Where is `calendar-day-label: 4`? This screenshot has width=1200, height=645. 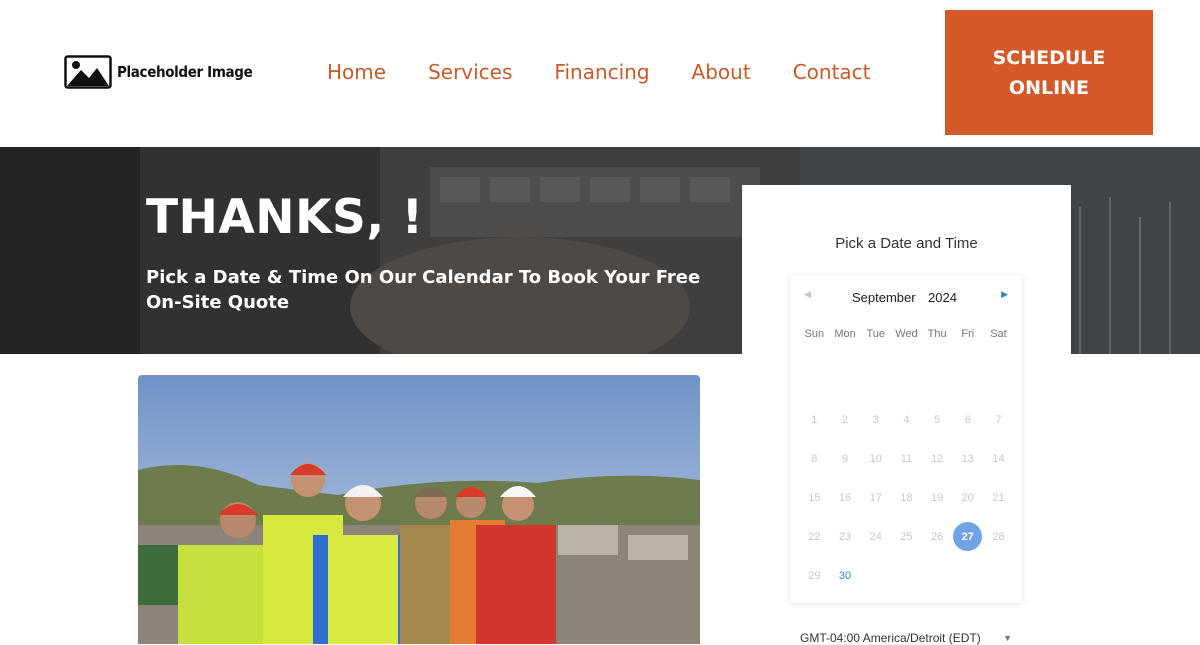 calendar-day-label: 4 is located at coordinates (906, 419).